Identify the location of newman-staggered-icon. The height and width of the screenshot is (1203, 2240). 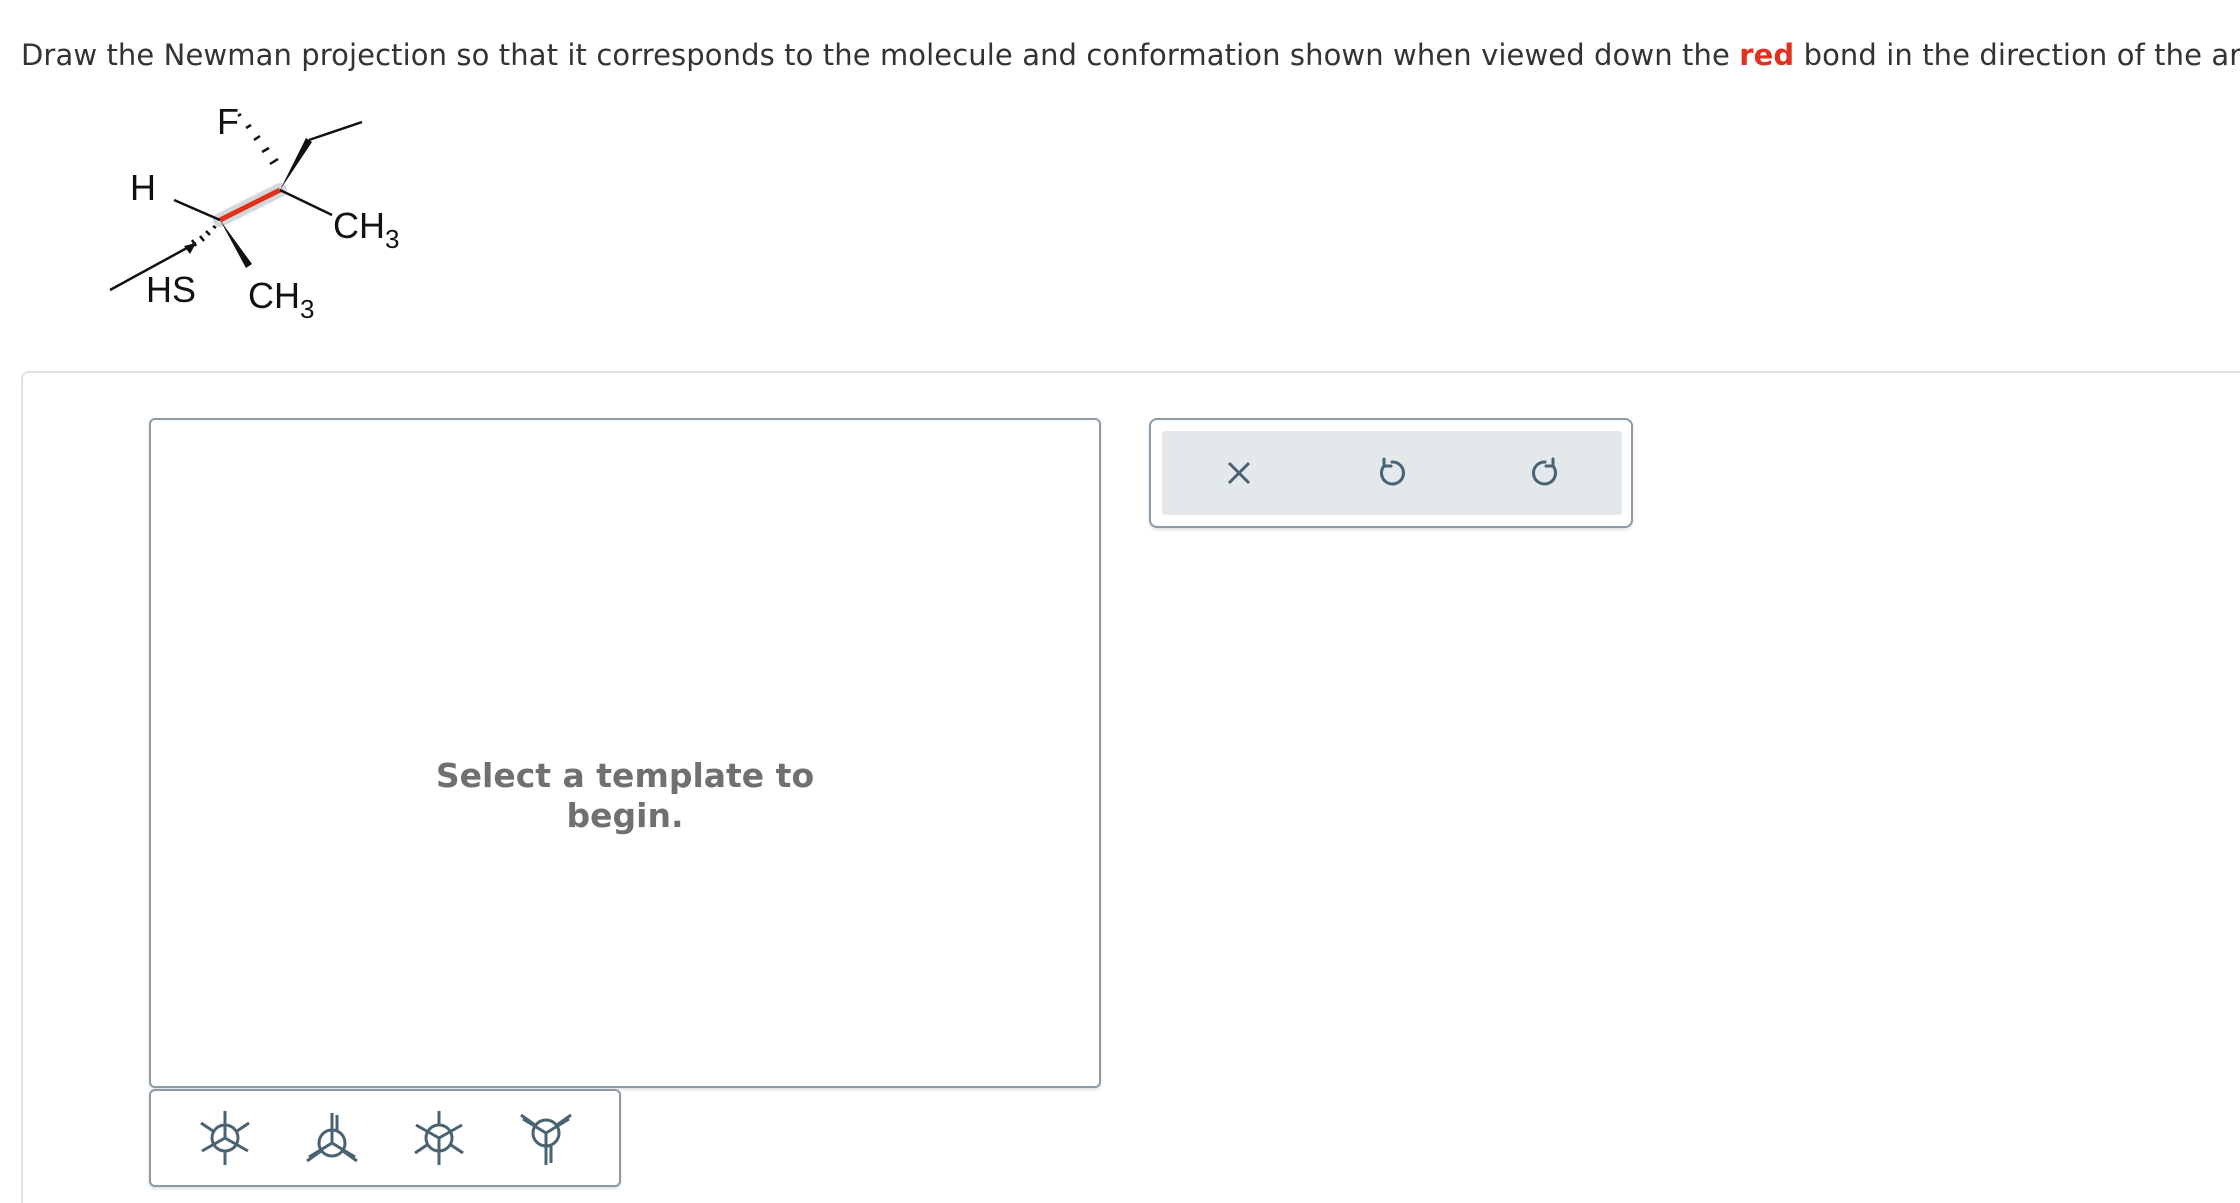
(224, 1138).